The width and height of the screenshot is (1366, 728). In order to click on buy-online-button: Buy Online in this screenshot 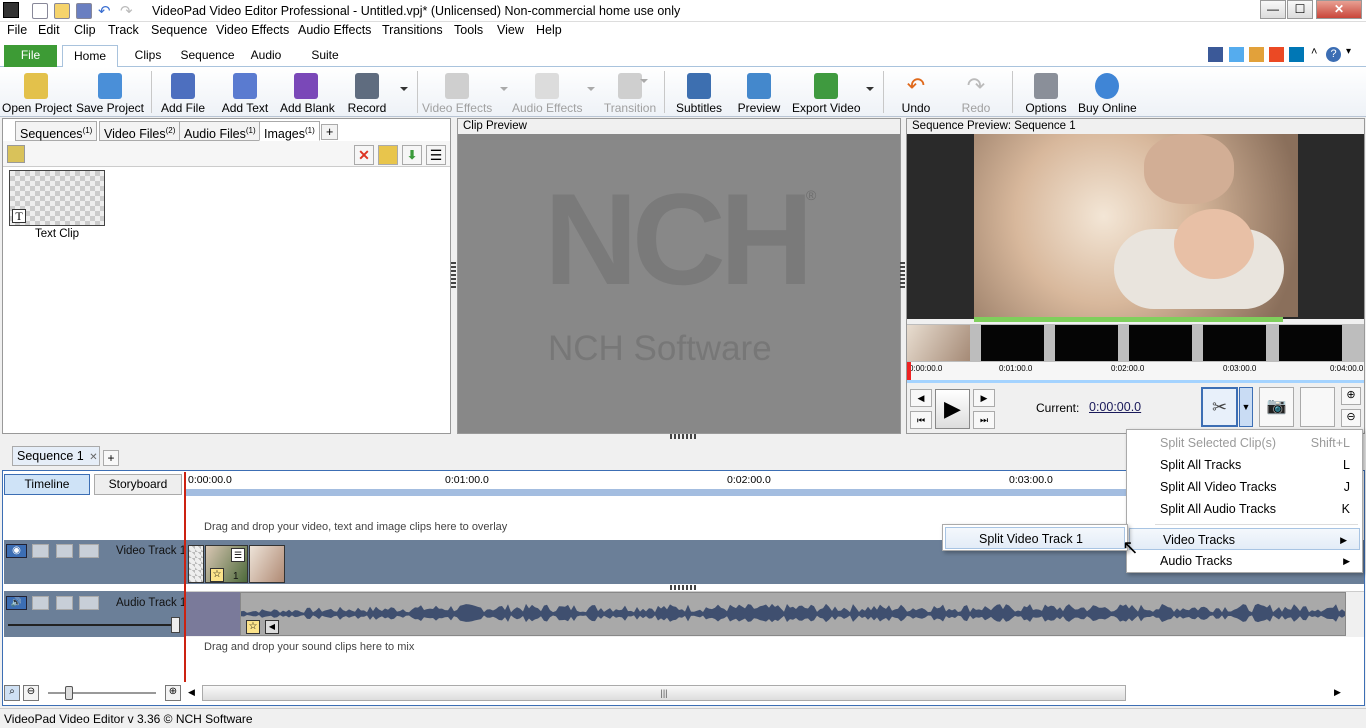, I will do `click(1107, 92)`.